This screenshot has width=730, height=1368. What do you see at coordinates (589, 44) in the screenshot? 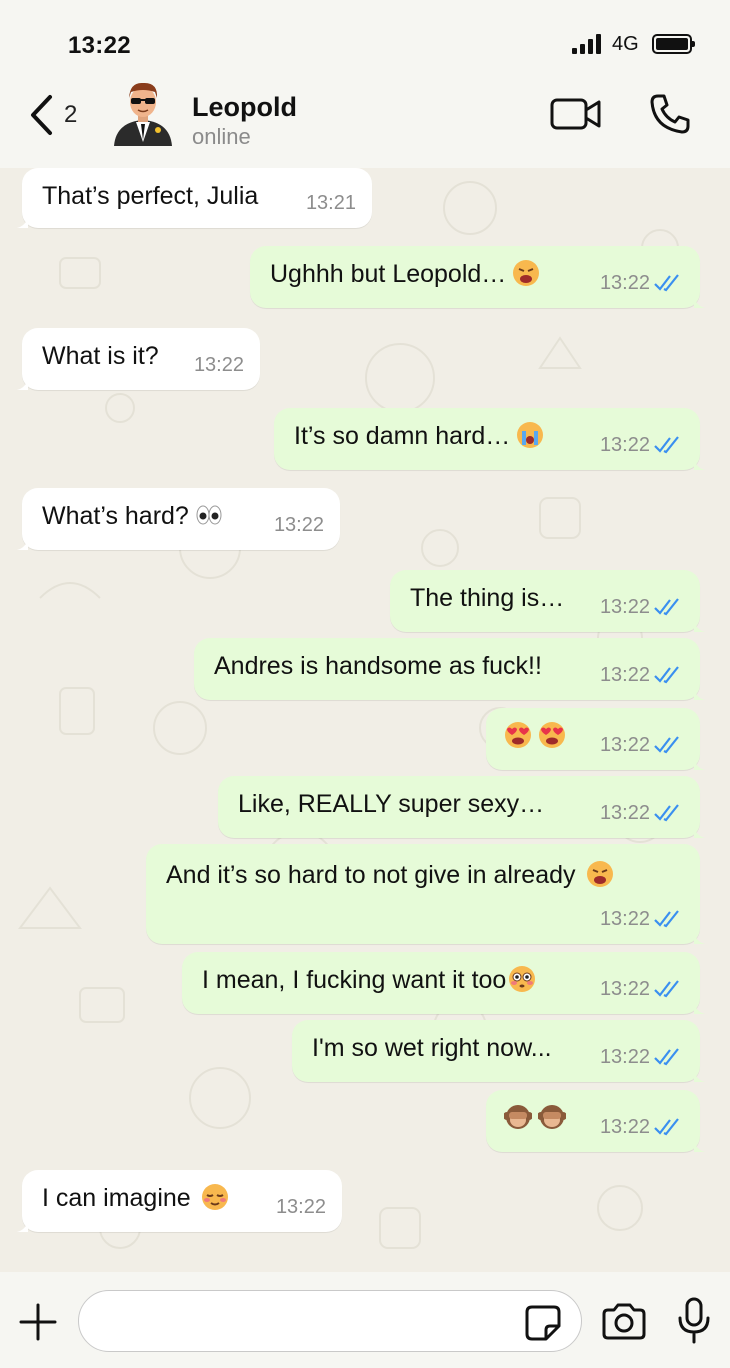
I see `signal-icon` at bounding box center [589, 44].